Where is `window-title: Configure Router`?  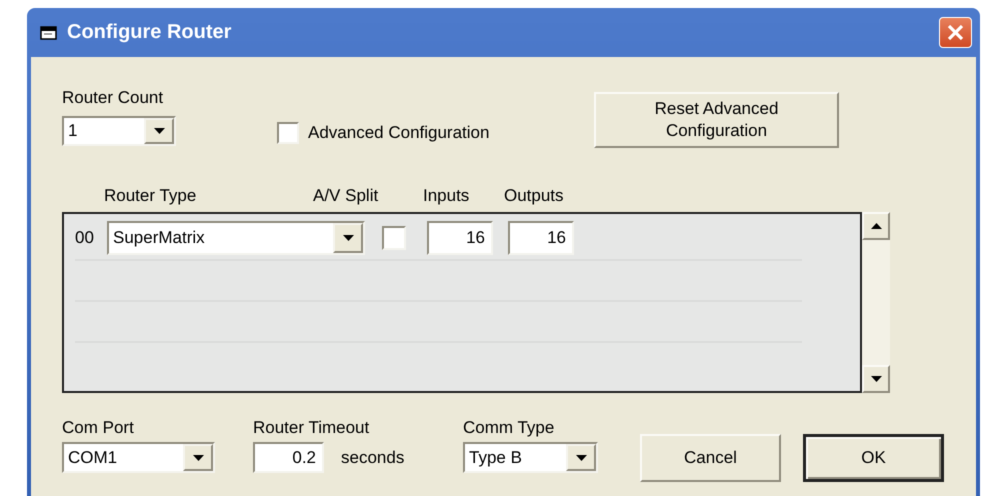
window-title: Configure Router is located at coordinates (149, 32).